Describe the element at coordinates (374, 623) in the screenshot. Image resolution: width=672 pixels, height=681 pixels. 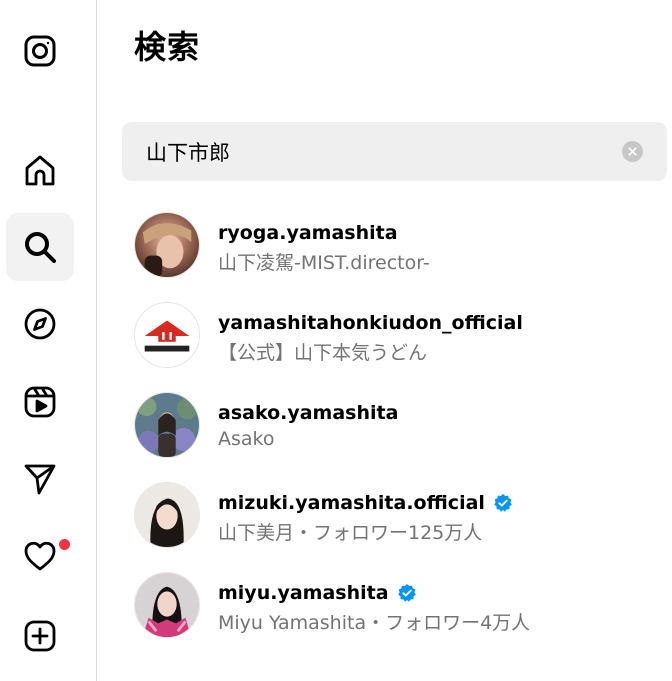
I see `result-subtitle: Miyu Yamashita・フォロワー4万人` at that location.